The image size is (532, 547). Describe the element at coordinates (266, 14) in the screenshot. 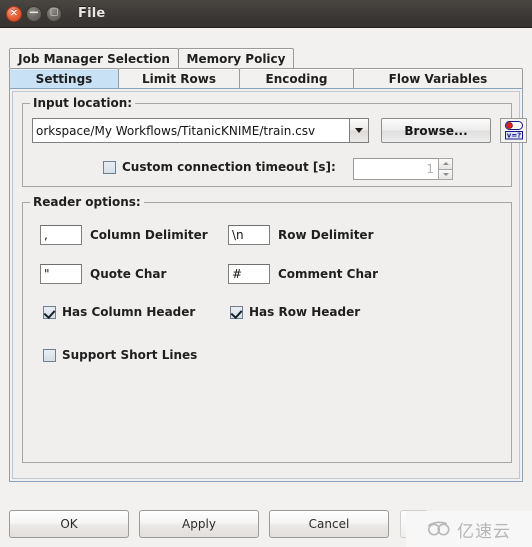

I see `window-titlebar: × − □ File` at that location.